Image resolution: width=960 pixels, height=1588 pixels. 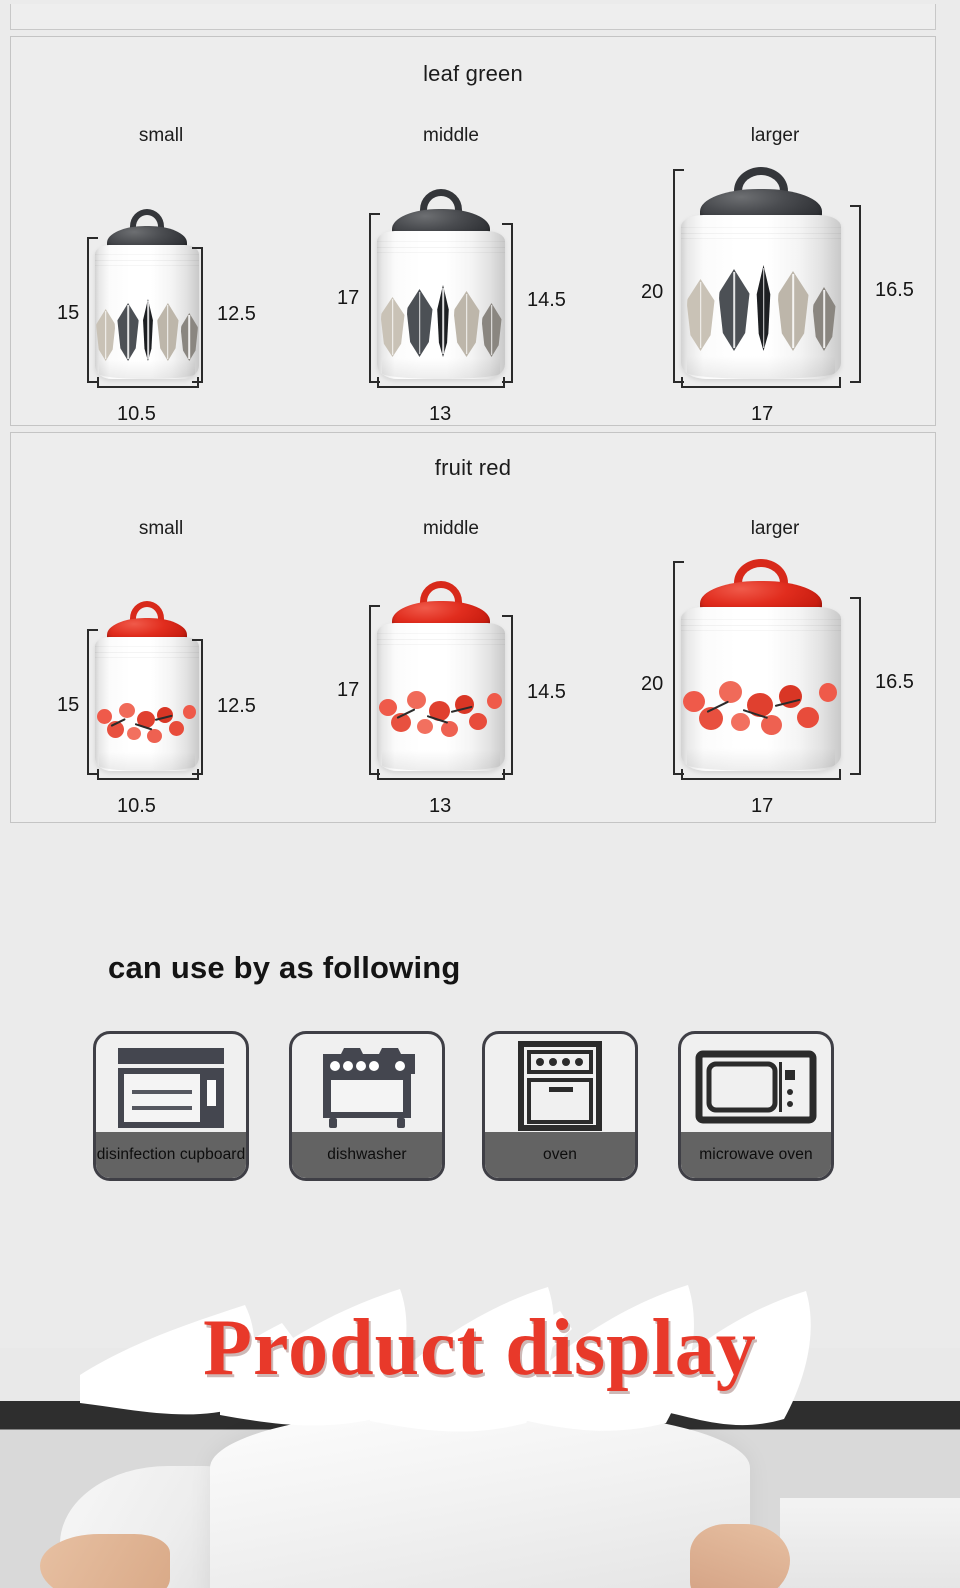 I want to click on disinfection-cupboard-icon, so click(x=171, y=1086).